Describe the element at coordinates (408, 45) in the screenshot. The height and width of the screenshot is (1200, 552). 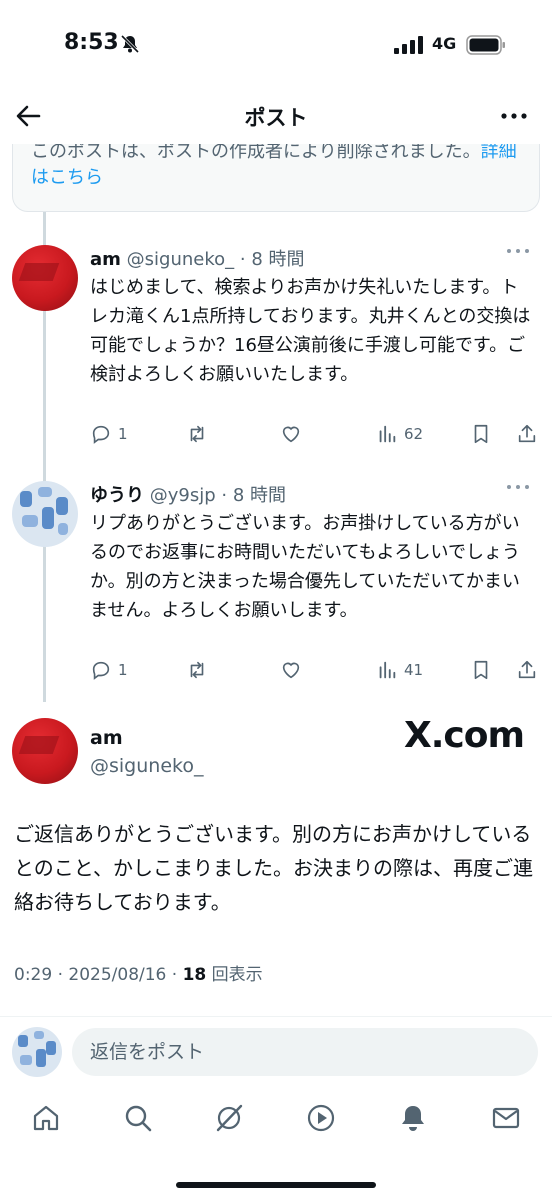
I see `signal-icon` at that location.